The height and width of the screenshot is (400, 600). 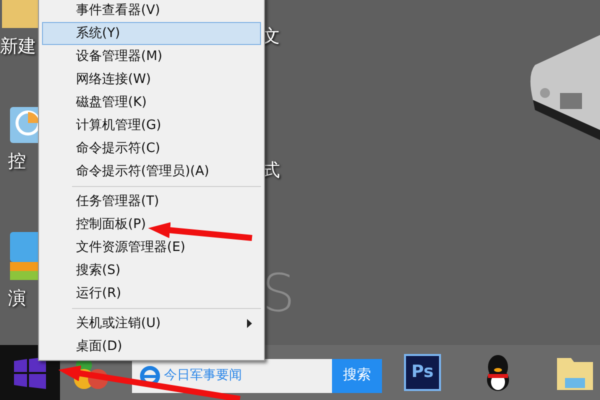 I want to click on menu-item: 计算机管理(G), so click(x=151, y=125).